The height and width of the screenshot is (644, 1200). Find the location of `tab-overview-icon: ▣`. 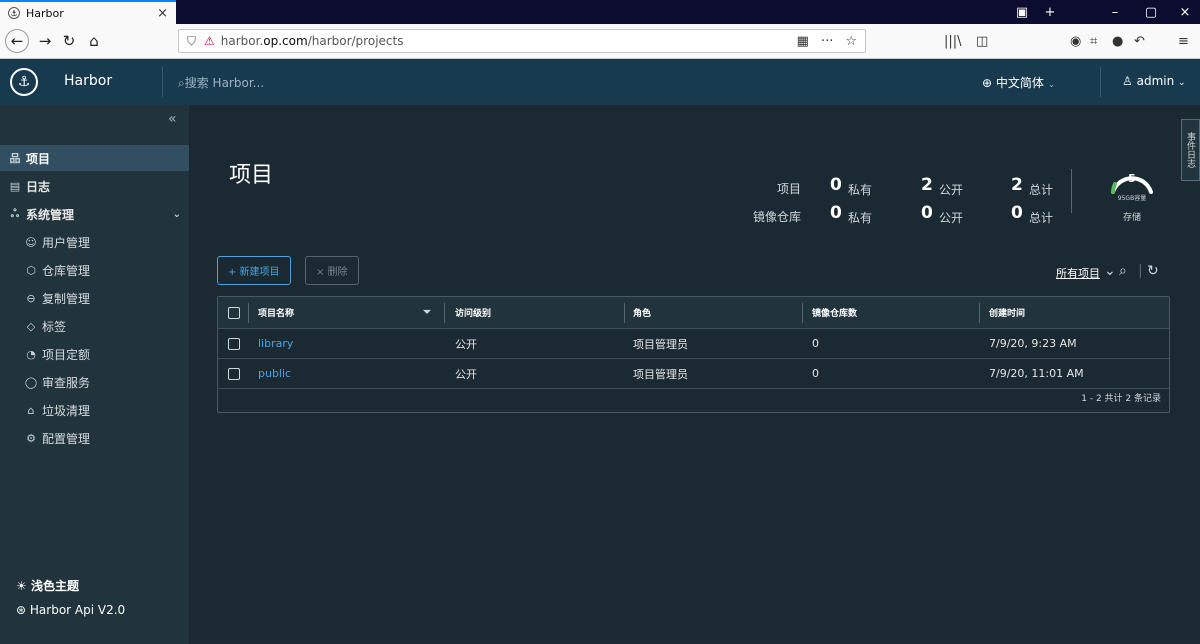

tab-overview-icon: ▣ is located at coordinates (1022, 12).